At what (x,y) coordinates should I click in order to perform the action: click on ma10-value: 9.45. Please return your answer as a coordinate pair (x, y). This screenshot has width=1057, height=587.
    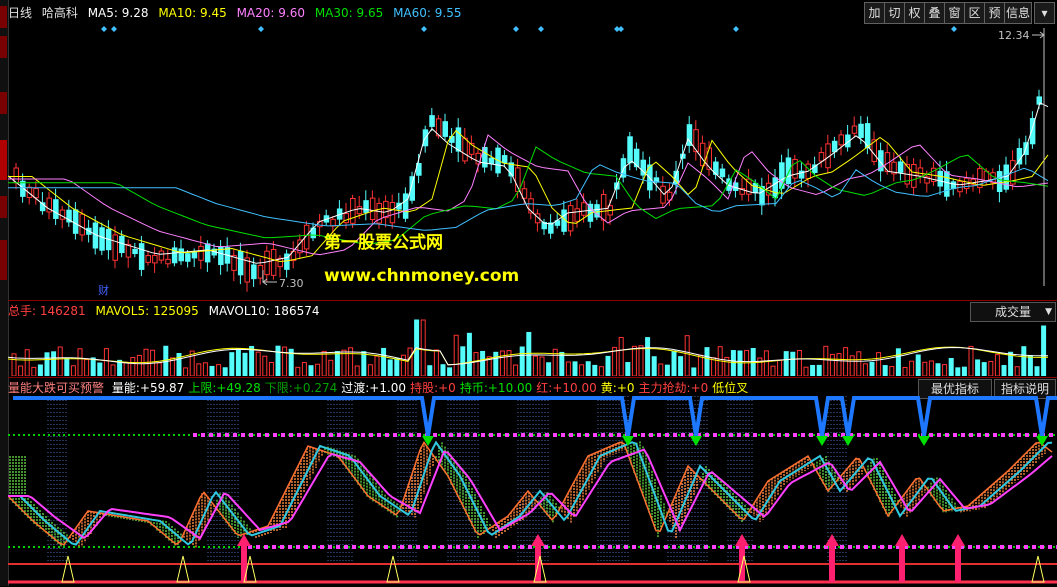
    Looking at the image, I should click on (213, 13).